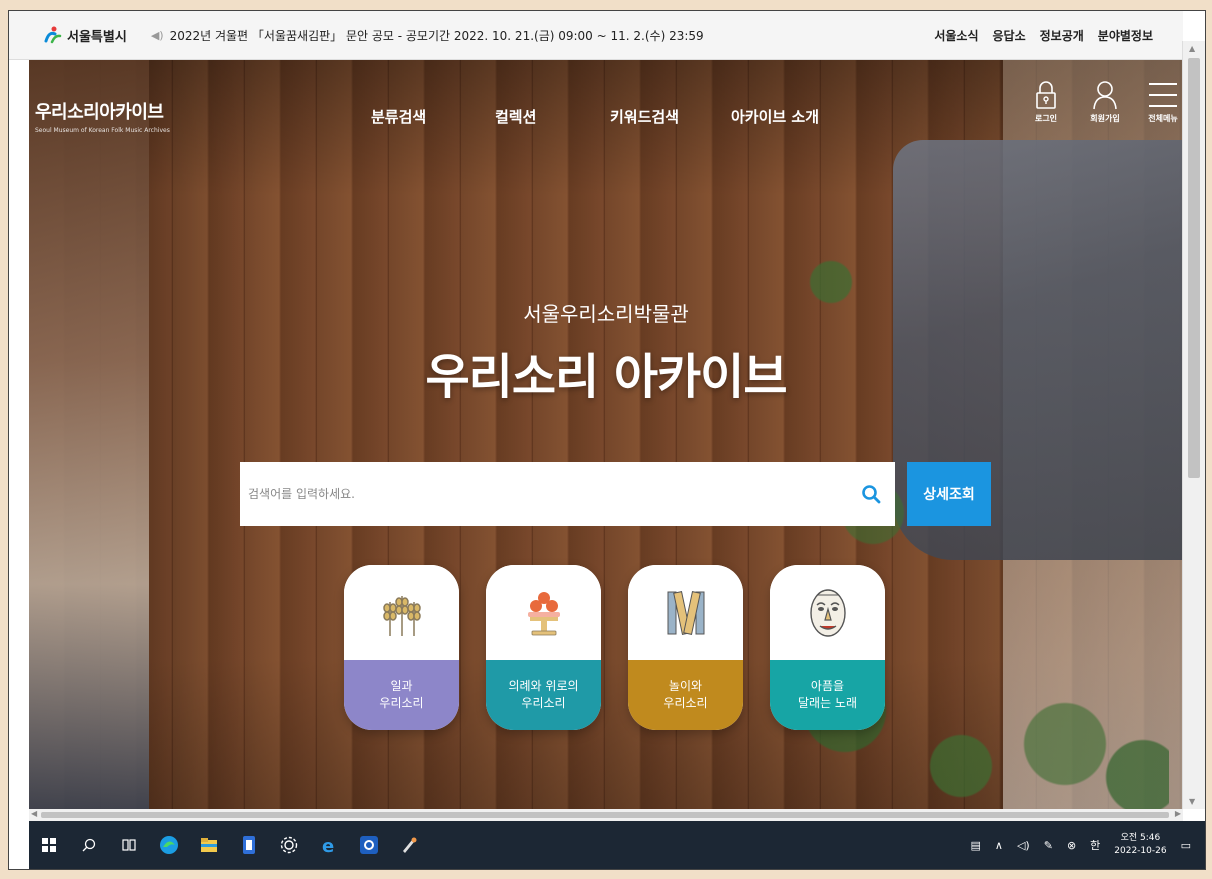 The height and width of the screenshot is (879, 1212). What do you see at coordinates (1192, 801) in the screenshot?
I see `scroll-down-icon: ▼` at bounding box center [1192, 801].